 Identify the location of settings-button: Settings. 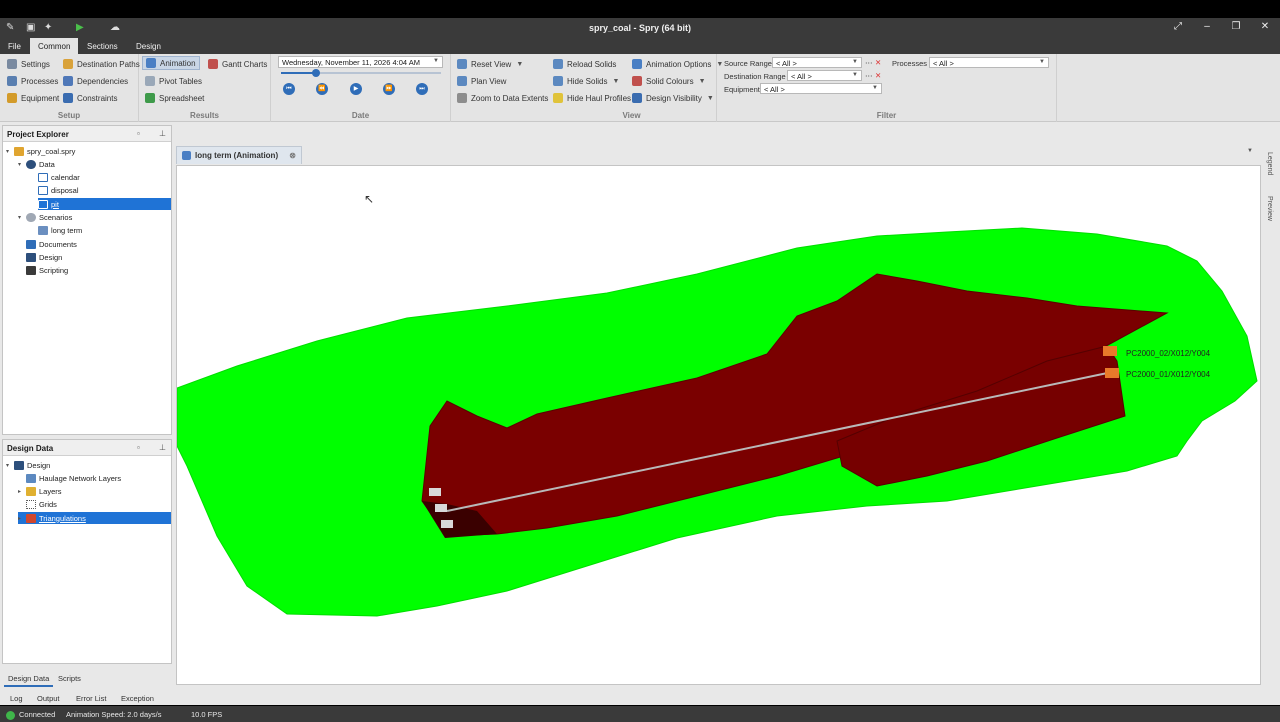
(28, 64).